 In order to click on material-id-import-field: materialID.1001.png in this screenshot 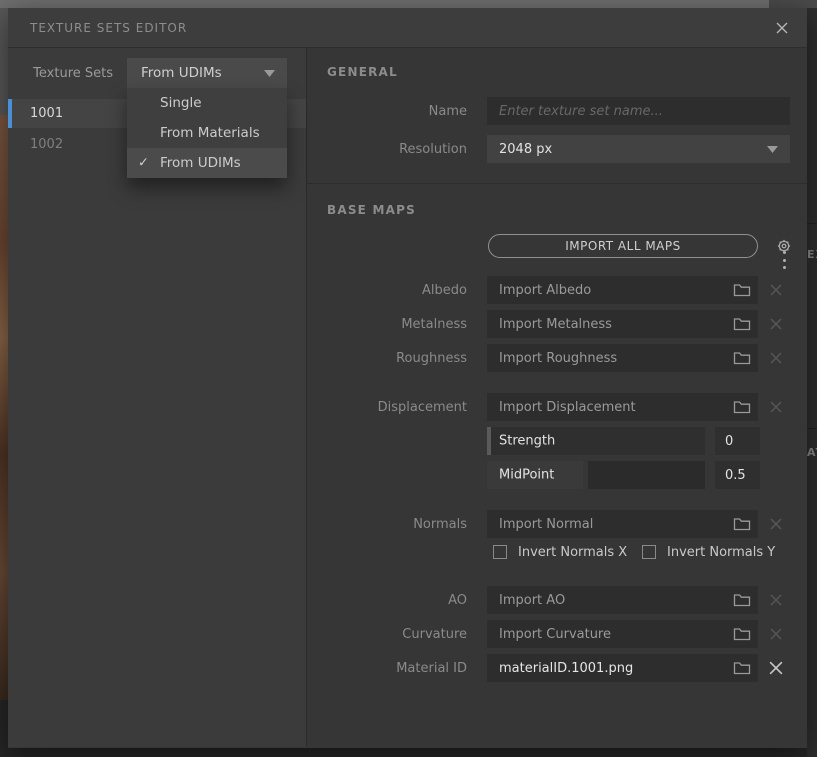, I will do `click(622, 668)`.